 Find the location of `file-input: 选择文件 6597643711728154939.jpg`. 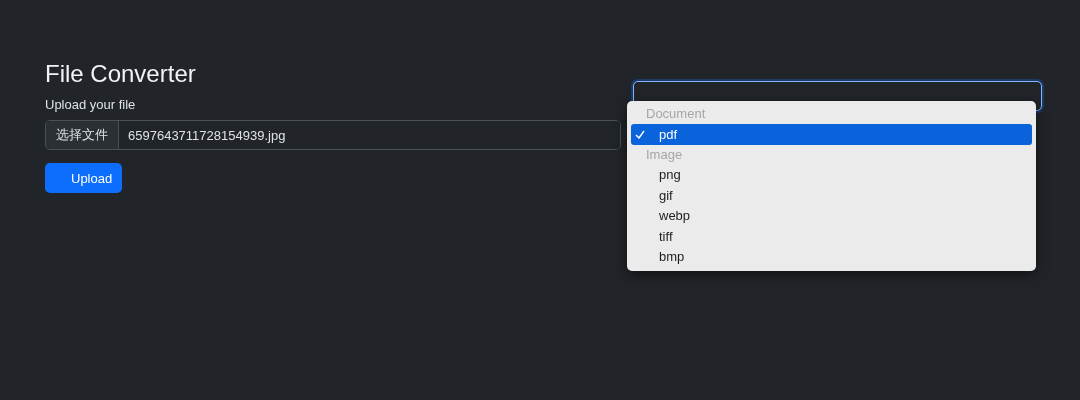

file-input: 选择文件 6597643711728154939.jpg is located at coordinates (333, 135).